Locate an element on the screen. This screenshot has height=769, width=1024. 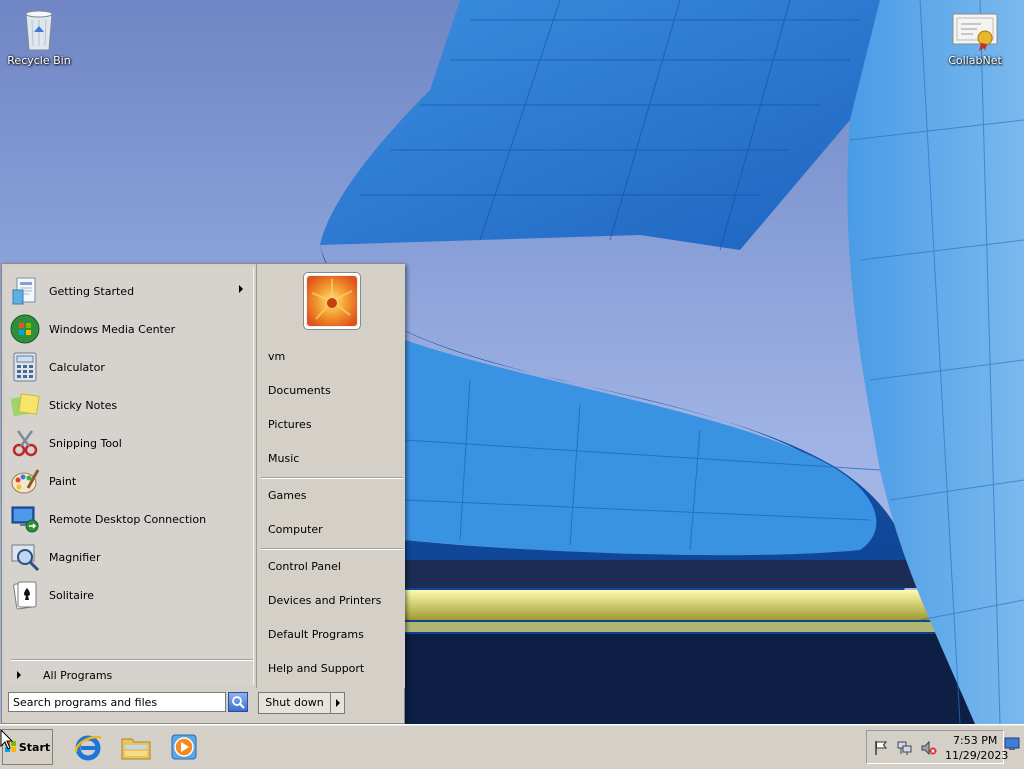
certificate-icon is located at coordinates (975, 32).